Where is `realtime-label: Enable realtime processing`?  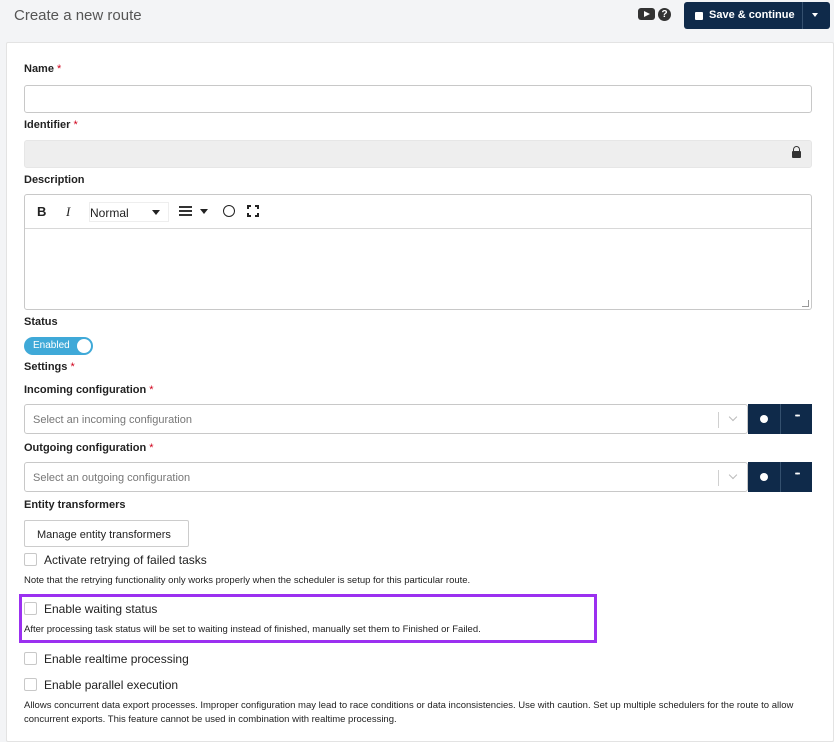 realtime-label: Enable realtime processing is located at coordinates (116, 659).